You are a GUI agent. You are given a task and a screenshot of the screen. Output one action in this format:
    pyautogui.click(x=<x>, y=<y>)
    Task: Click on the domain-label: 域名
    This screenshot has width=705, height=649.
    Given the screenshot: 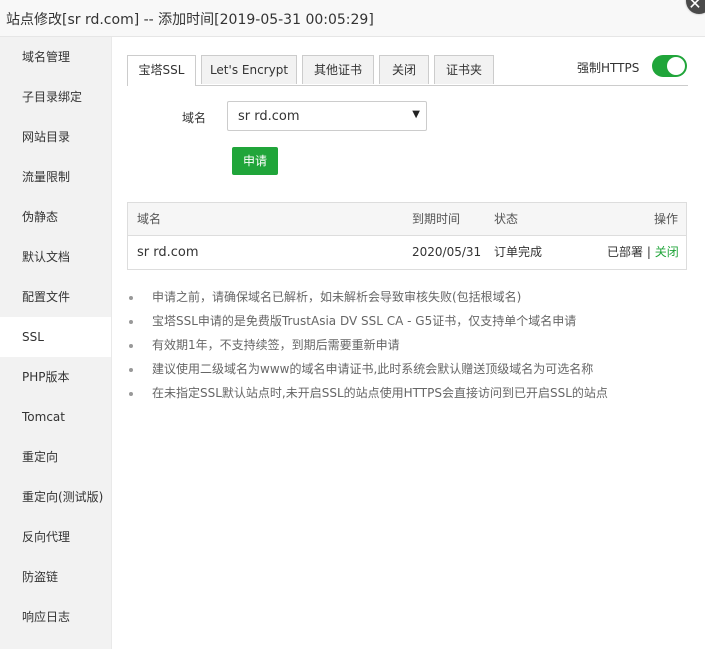 What is the action you would take?
    pyautogui.click(x=194, y=118)
    